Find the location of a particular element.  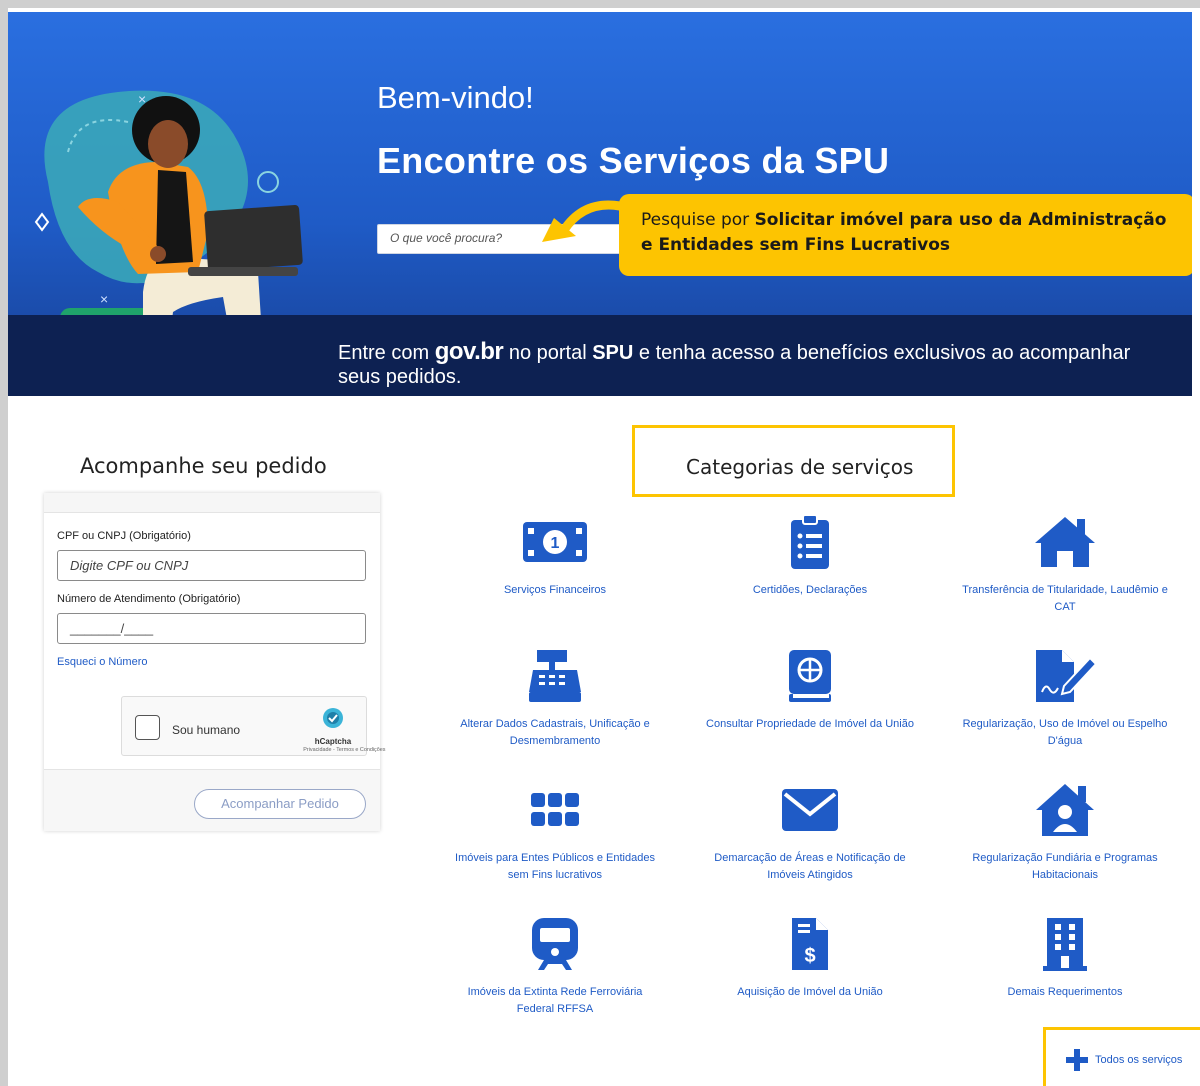

form-footer: Acompanhar Pedido is located at coordinates (212, 800).